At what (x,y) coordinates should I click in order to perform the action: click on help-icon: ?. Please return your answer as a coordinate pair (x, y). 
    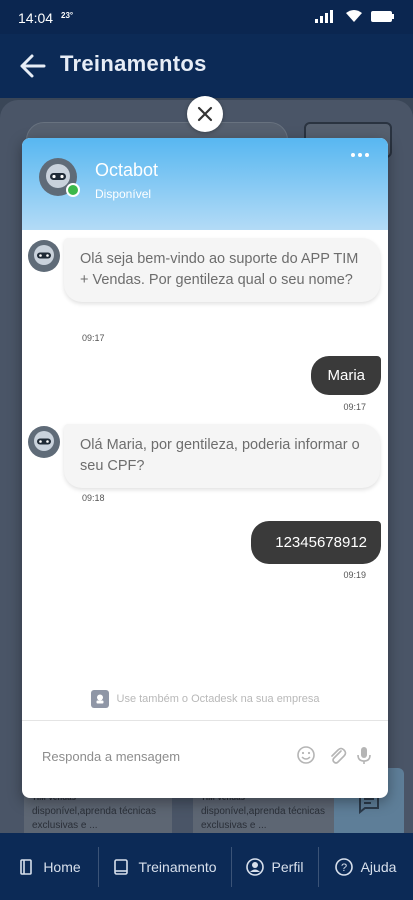
    Looking at the image, I should click on (343, 866).